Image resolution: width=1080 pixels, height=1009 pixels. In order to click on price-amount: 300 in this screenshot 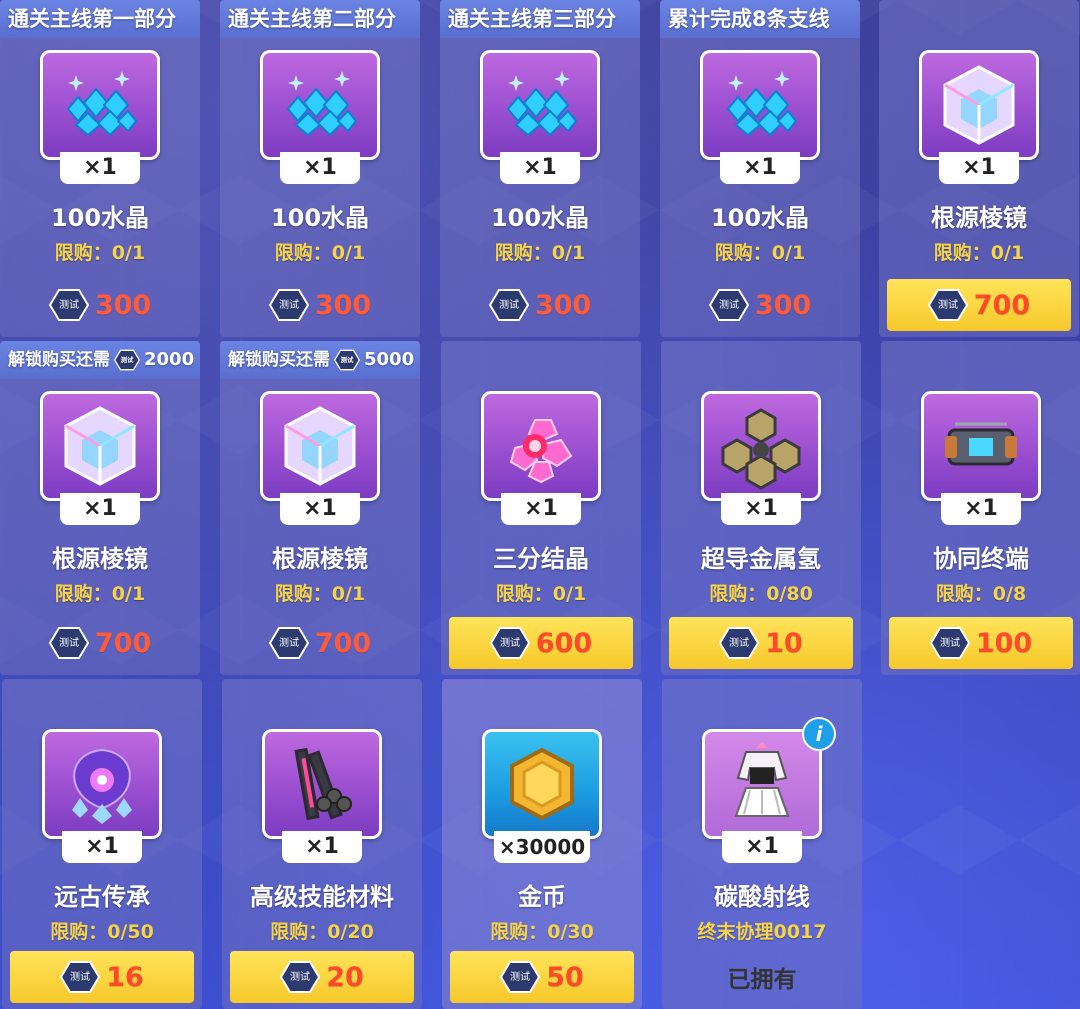, I will do `click(563, 305)`.